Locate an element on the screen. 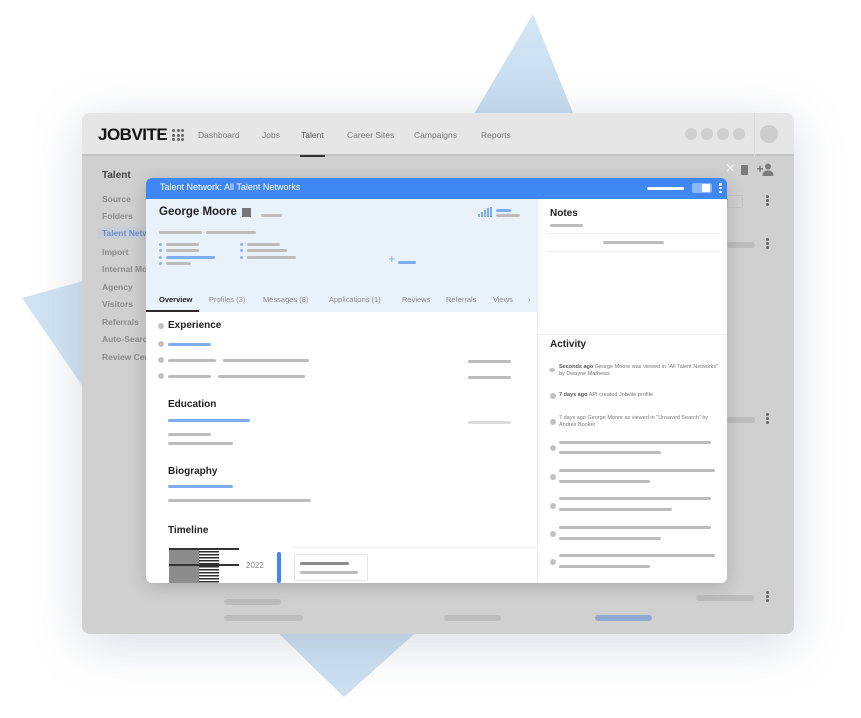 The image size is (861, 718). nav-campaigns: Campaigns is located at coordinates (435, 134).